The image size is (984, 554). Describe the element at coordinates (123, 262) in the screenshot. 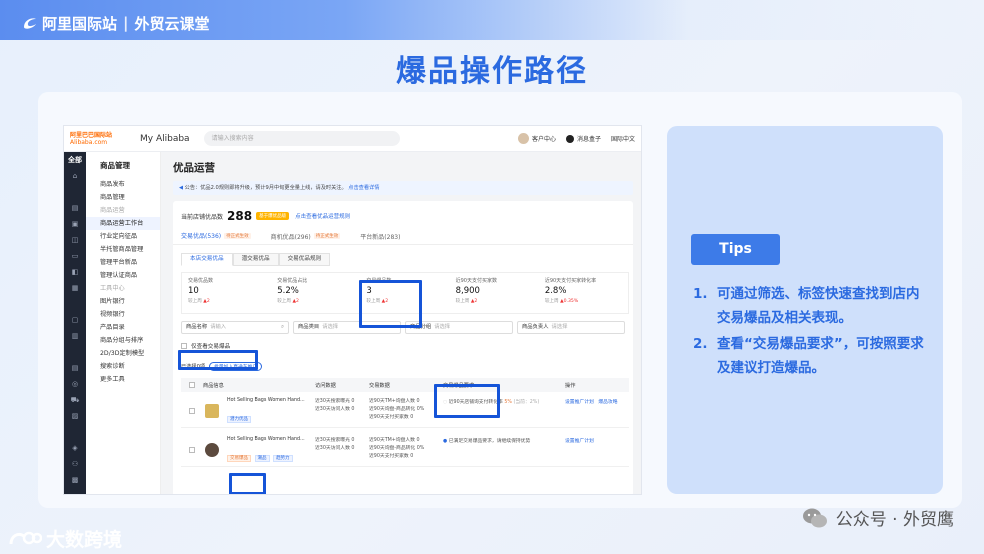

I see `menu-item-platform-new: 管理平台新品` at that location.